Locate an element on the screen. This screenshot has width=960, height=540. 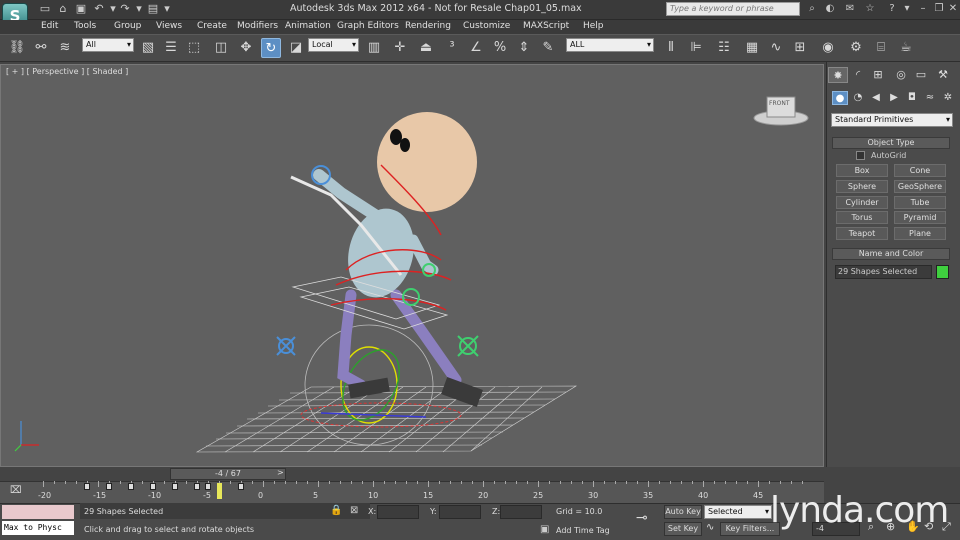
default-in-out-tangents-icon: ⊸ is located at coordinates (642, 518).